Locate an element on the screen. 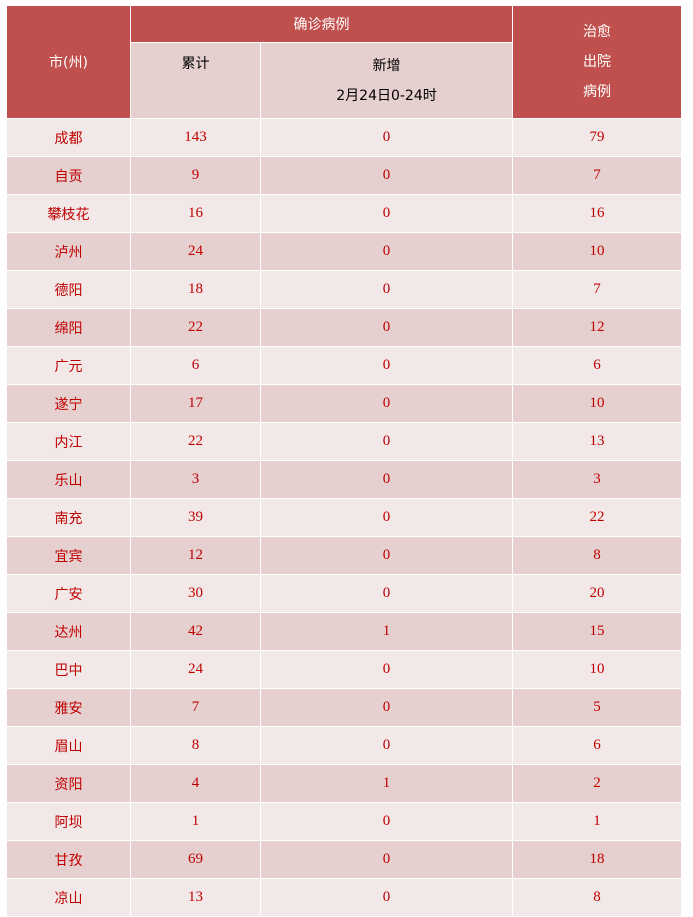 The width and height of the screenshot is (693, 917). cell-cumulative: 8 is located at coordinates (195, 745).